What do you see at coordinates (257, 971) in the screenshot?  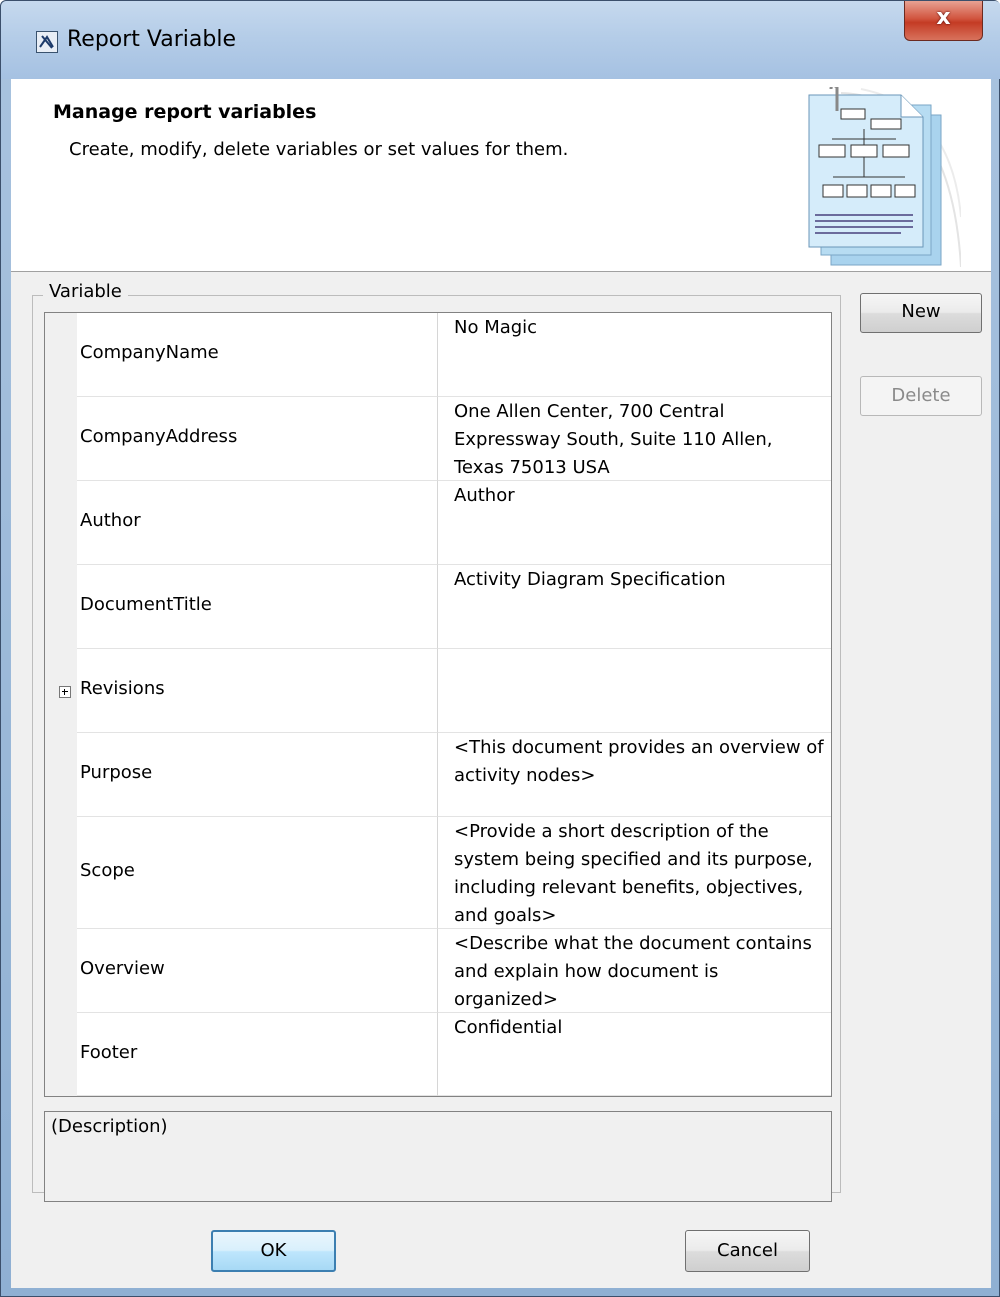 I see `variable-name-cell: Overview` at bounding box center [257, 971].